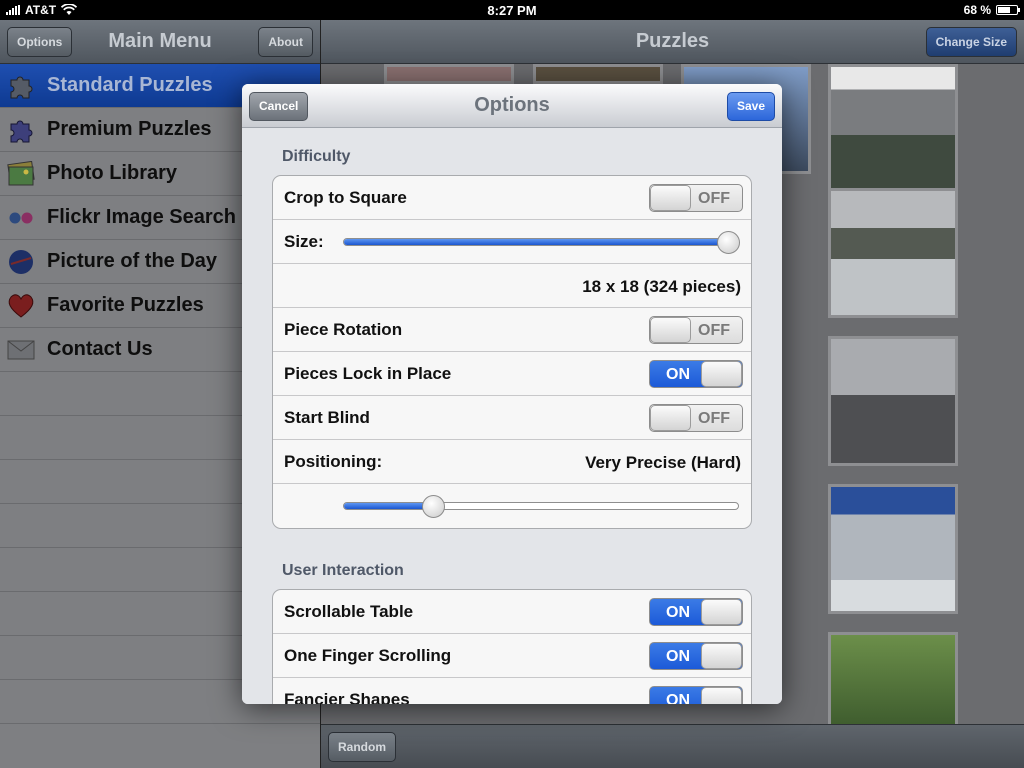 Image resolution: width=1024 pixels, height=768 pixels. I want to click on piece-rotation-label: Piece Rotation, so click(343, 329).